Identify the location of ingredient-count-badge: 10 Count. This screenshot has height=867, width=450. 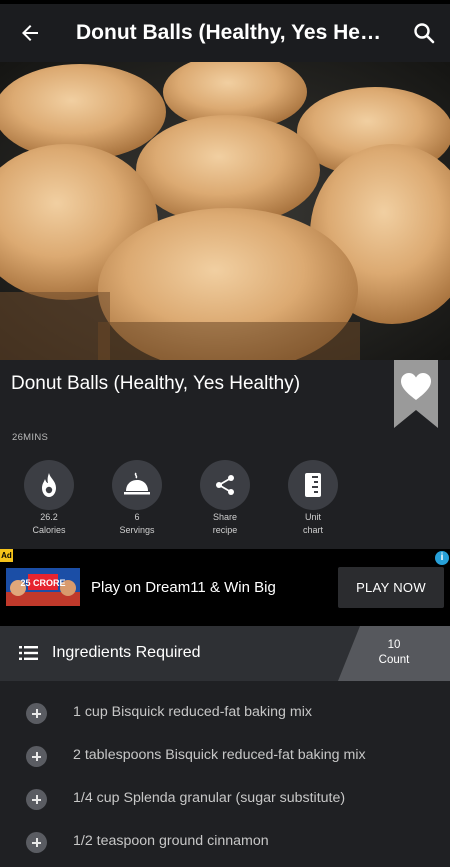
(394, 653).